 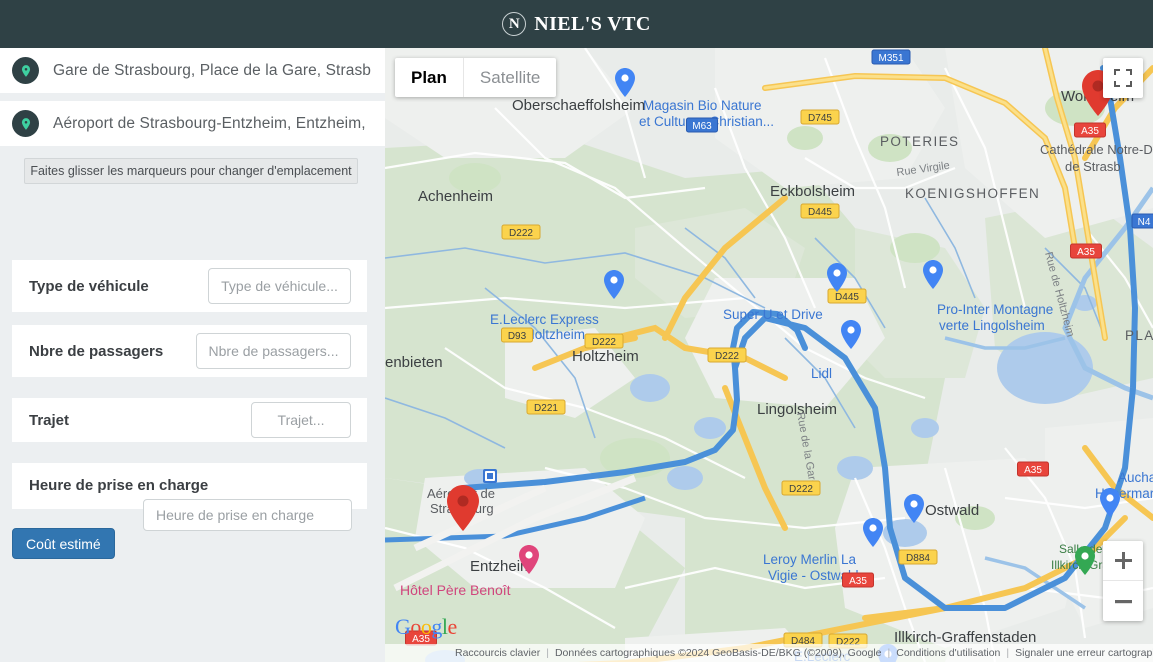 What do you see at coordinates (452, 626) in the screenshot?
I see `google-logo-char: e` at bounding box center [452, 626].